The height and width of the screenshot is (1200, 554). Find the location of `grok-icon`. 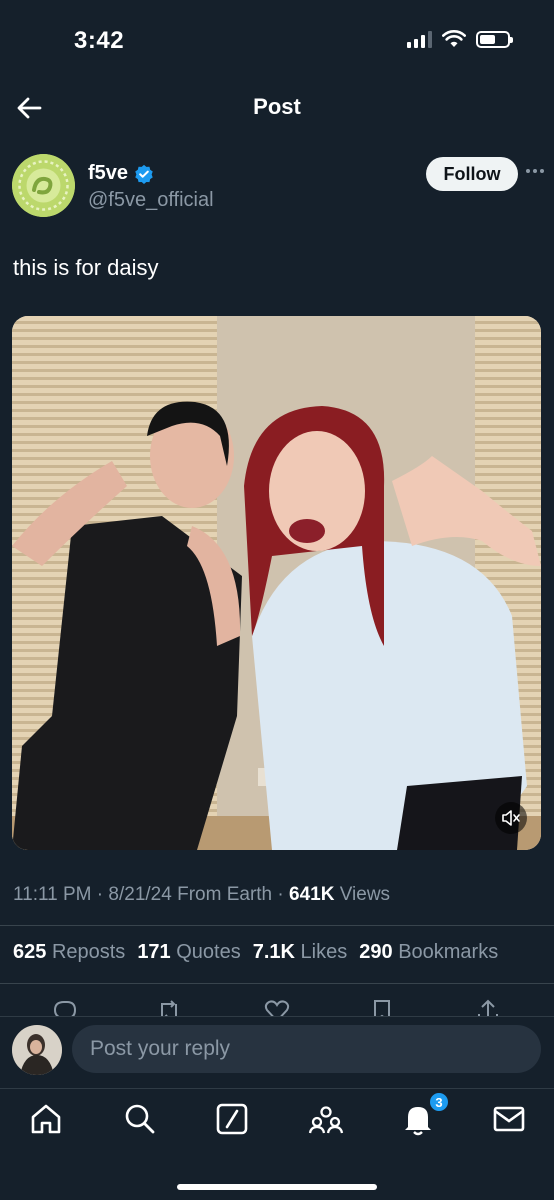

grok-icon is located at coordinates (232, 1119).